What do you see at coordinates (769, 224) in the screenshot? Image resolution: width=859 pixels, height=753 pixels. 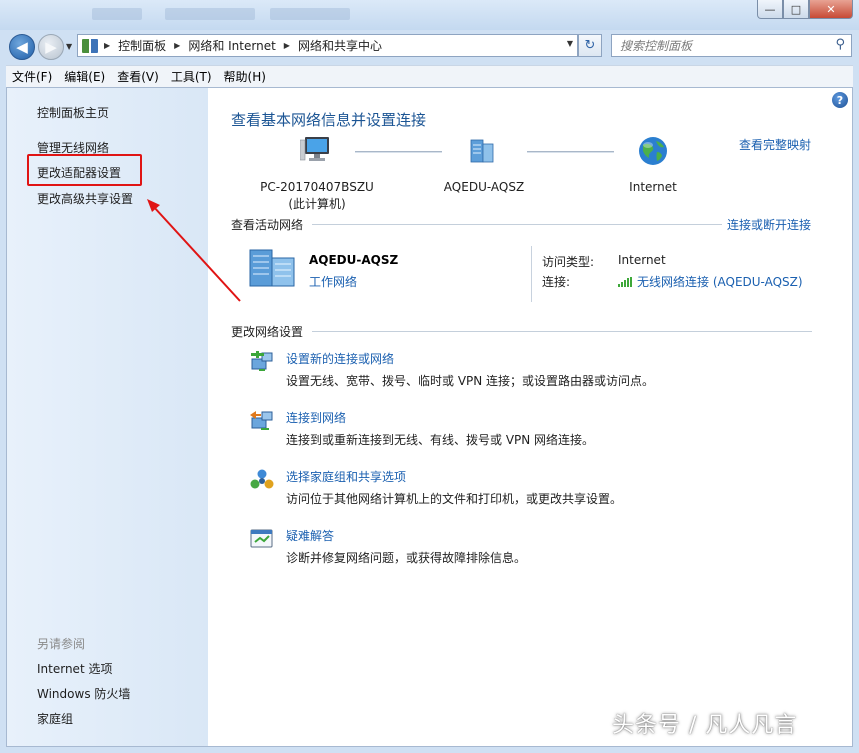 I see `connect-disconnect-link: 连接或断开连接` at bounding box center [769, 224].